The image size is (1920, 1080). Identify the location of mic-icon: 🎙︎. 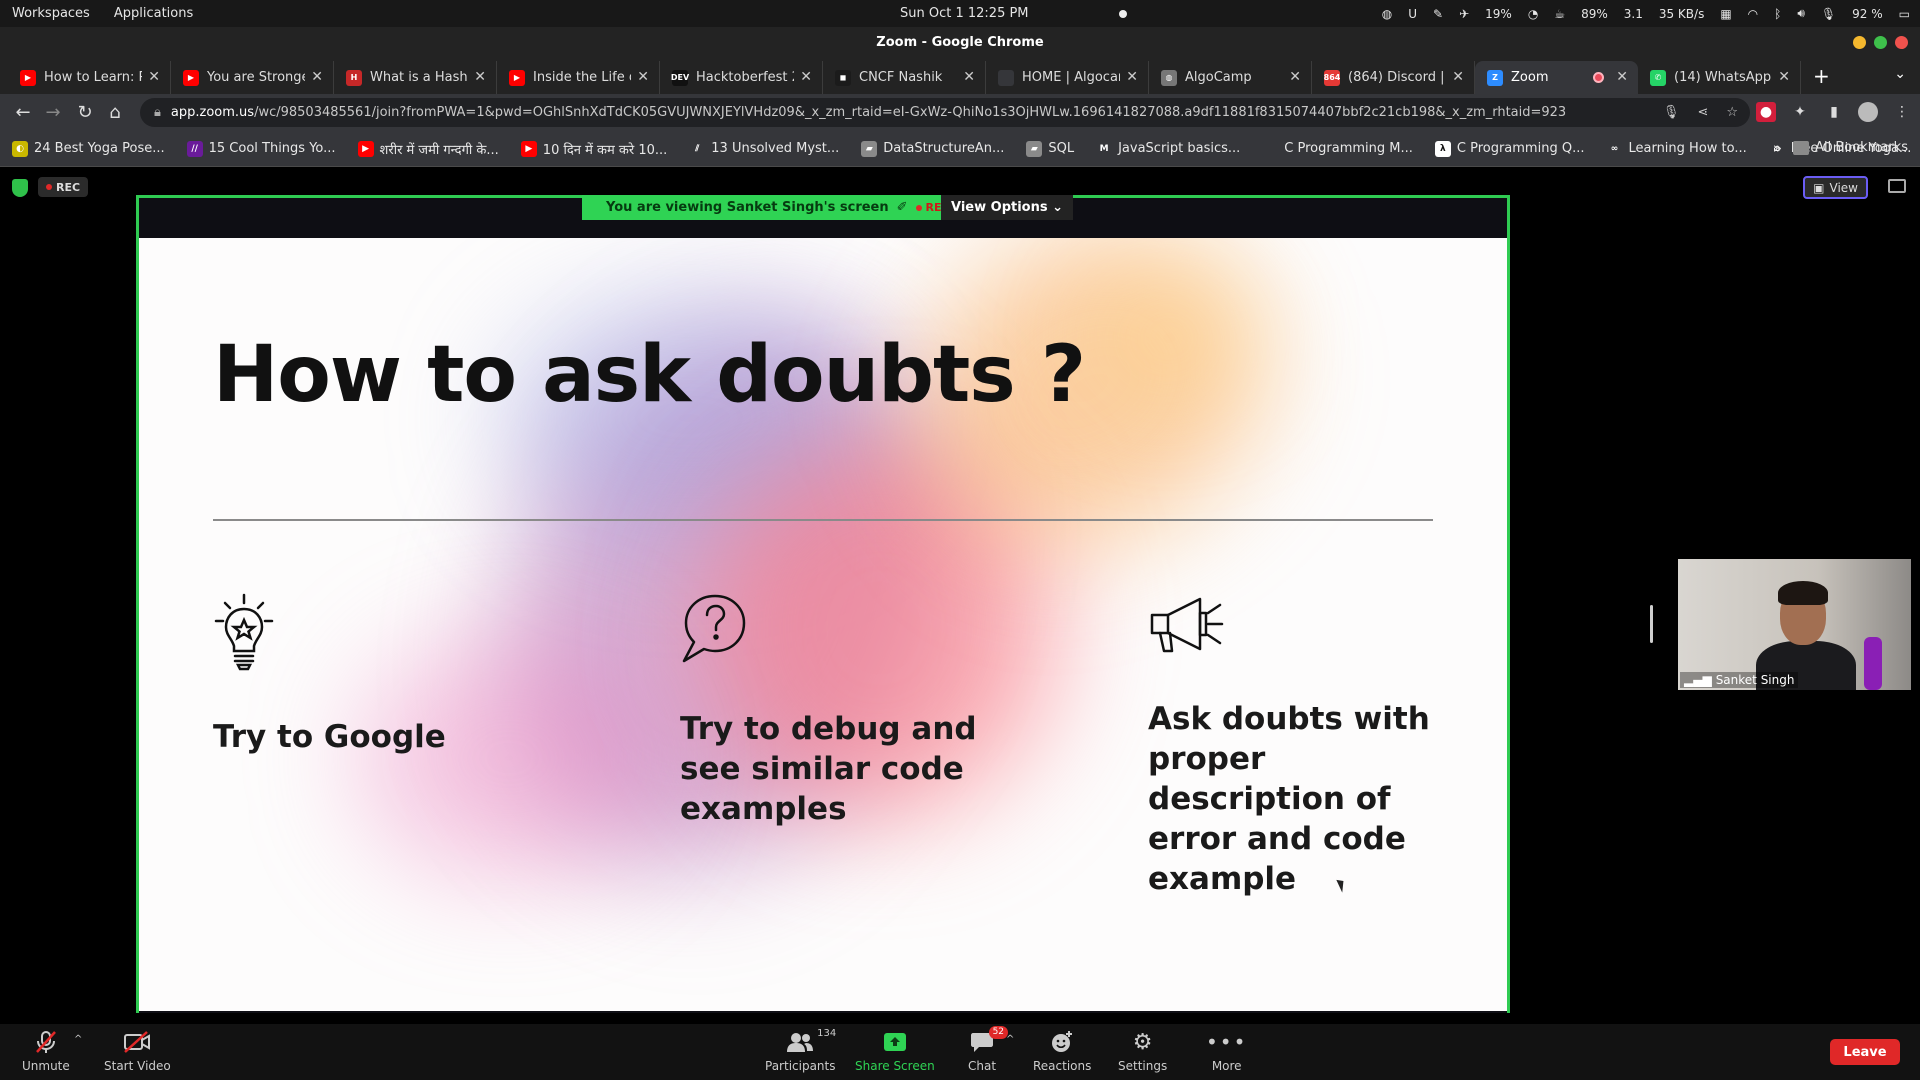
(1671, 112).